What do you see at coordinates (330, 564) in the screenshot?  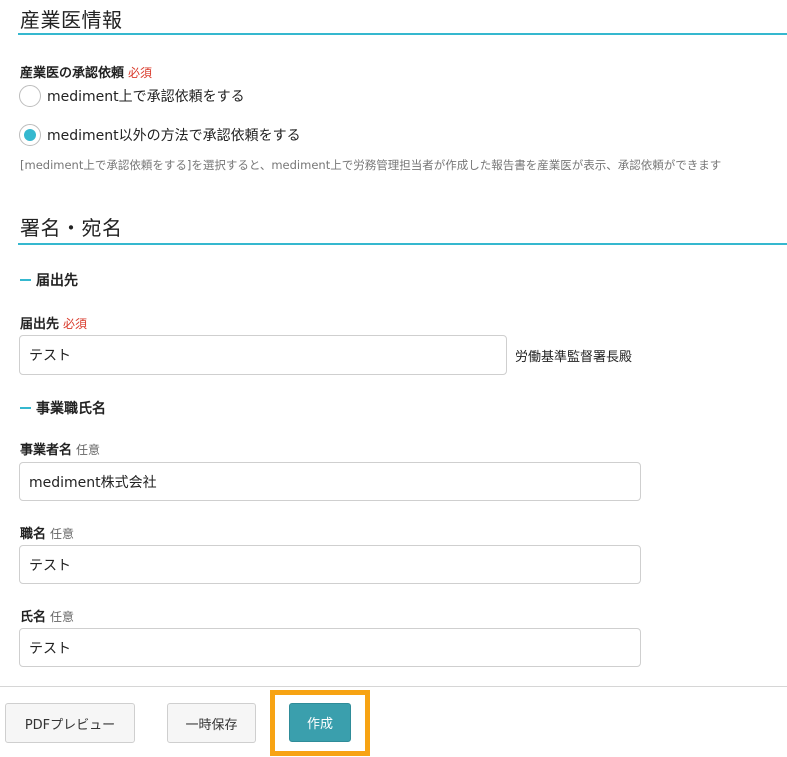 I see `position-input` at bounding box center [330, 564].